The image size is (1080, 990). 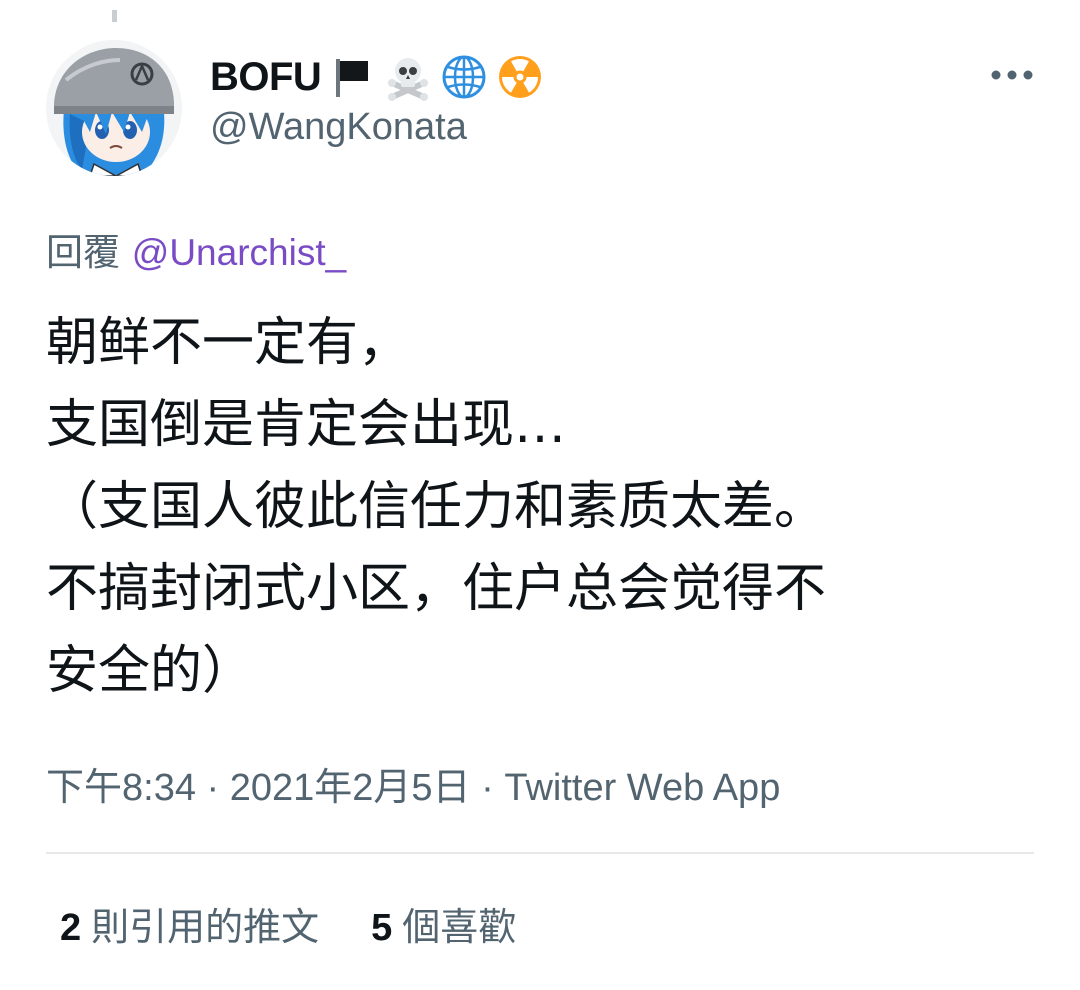 I want to click on tweet-text-line: 朝鲜不一定有，, so click(x=228, y=343).